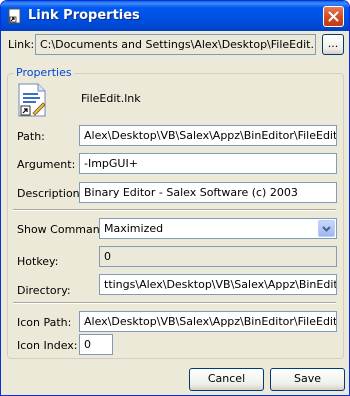  What do you see at coordinates (38, 261) in the screenshot?
I see `hotkey-label: Hotkey:` at bounding box center [38, 261].